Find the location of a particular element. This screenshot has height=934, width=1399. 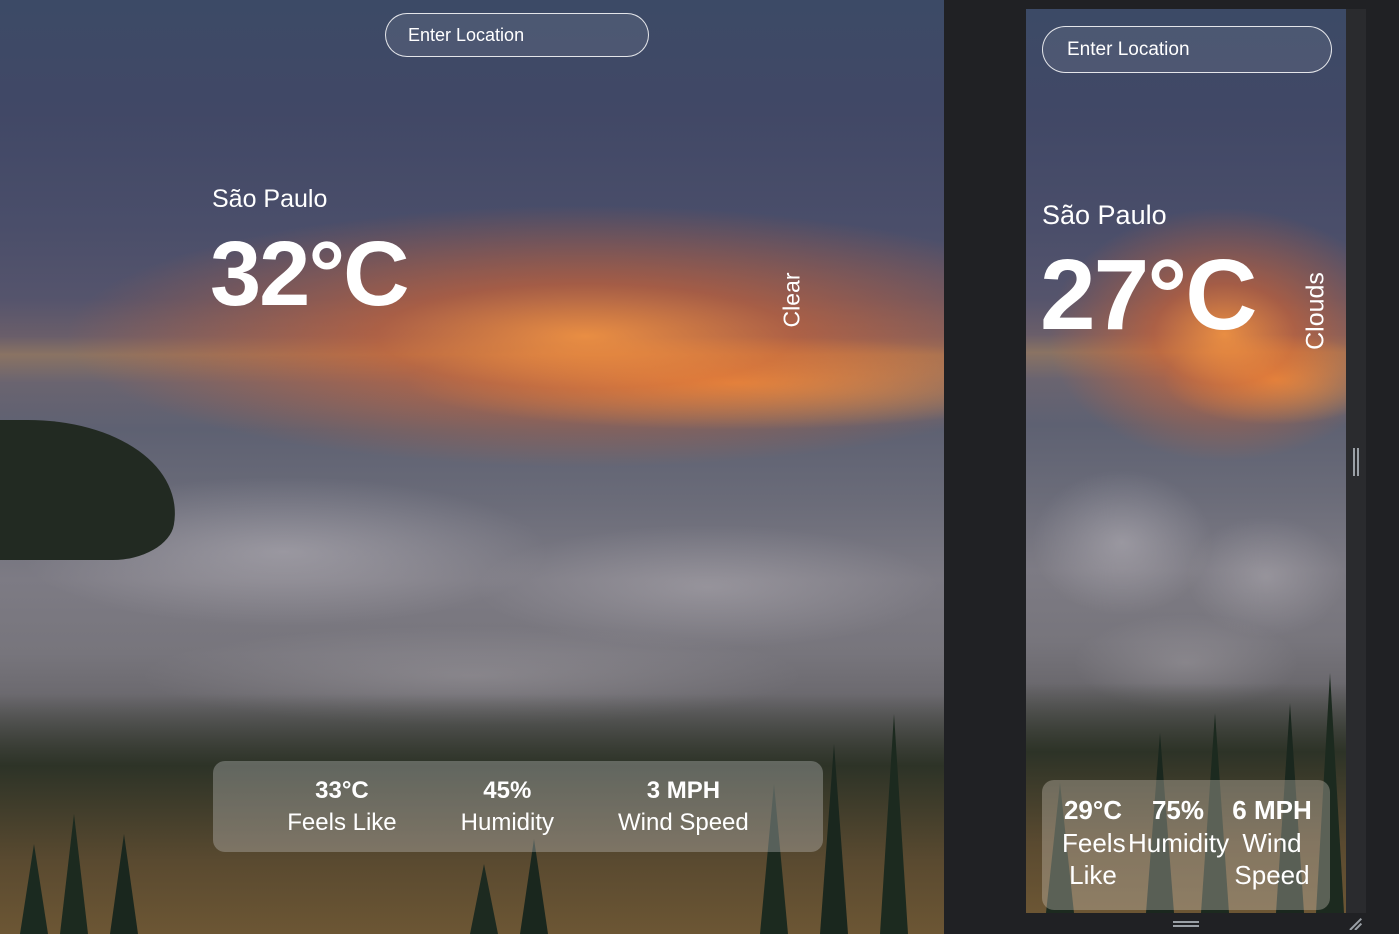

wind-speed-value: 6 MPH is located at coordinates (1272, 810).